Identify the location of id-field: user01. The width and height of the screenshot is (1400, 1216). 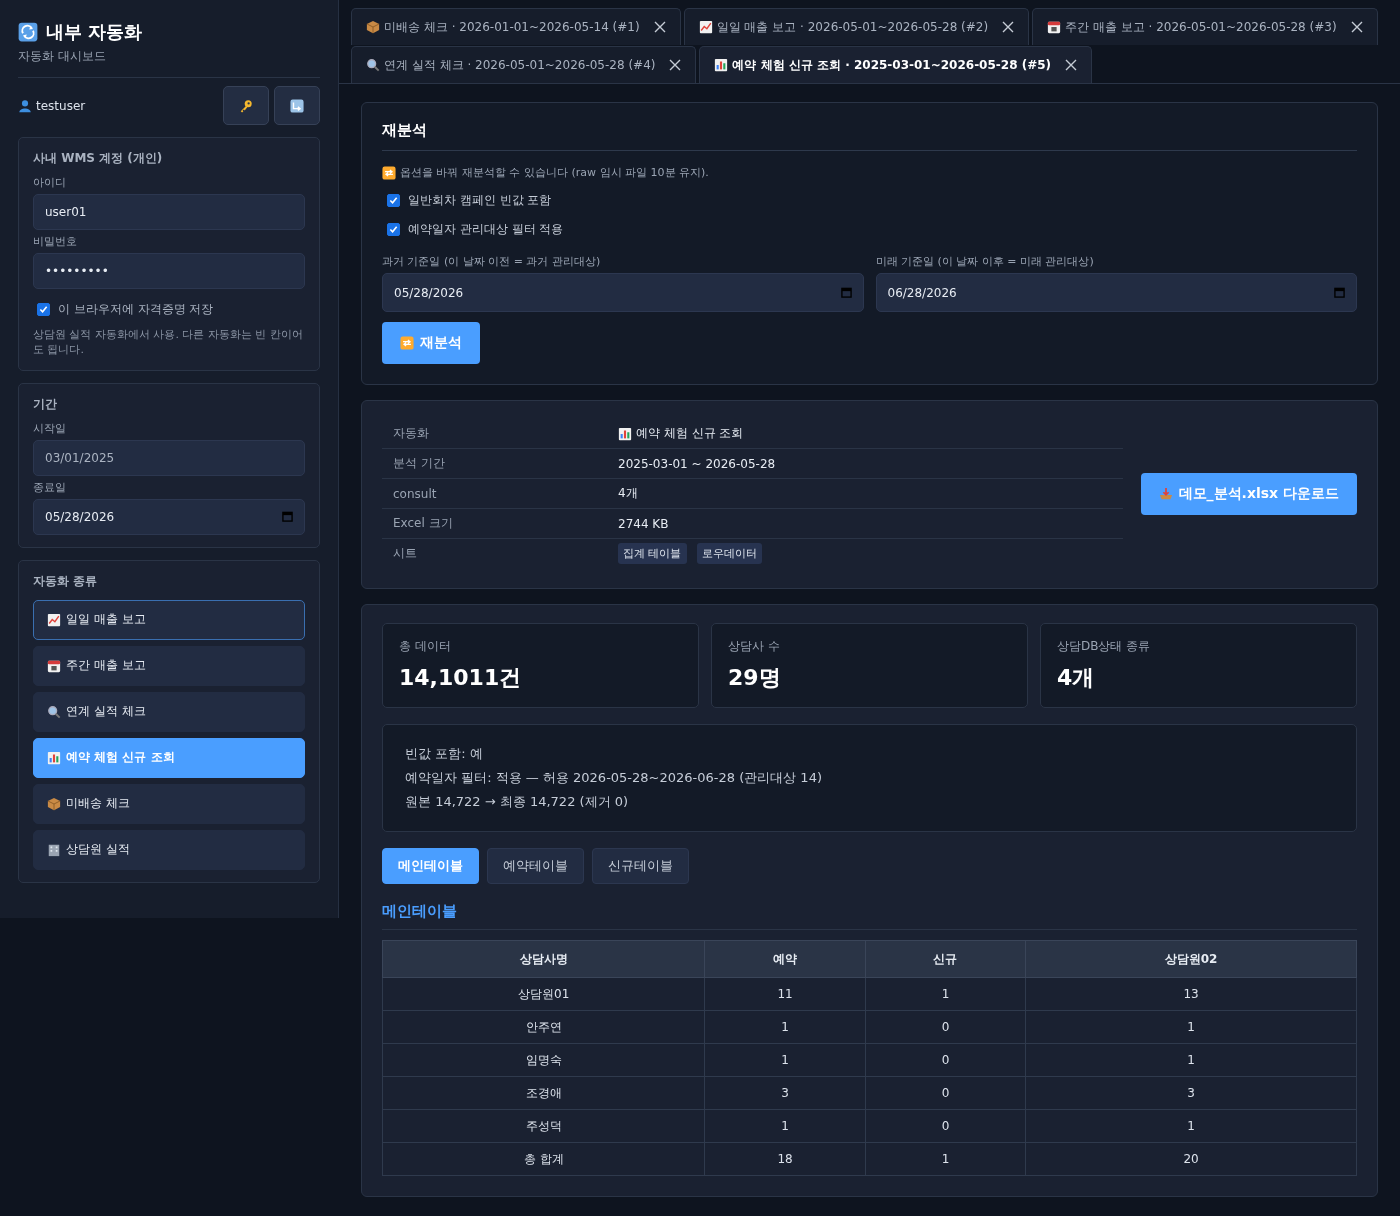
(169, 212).